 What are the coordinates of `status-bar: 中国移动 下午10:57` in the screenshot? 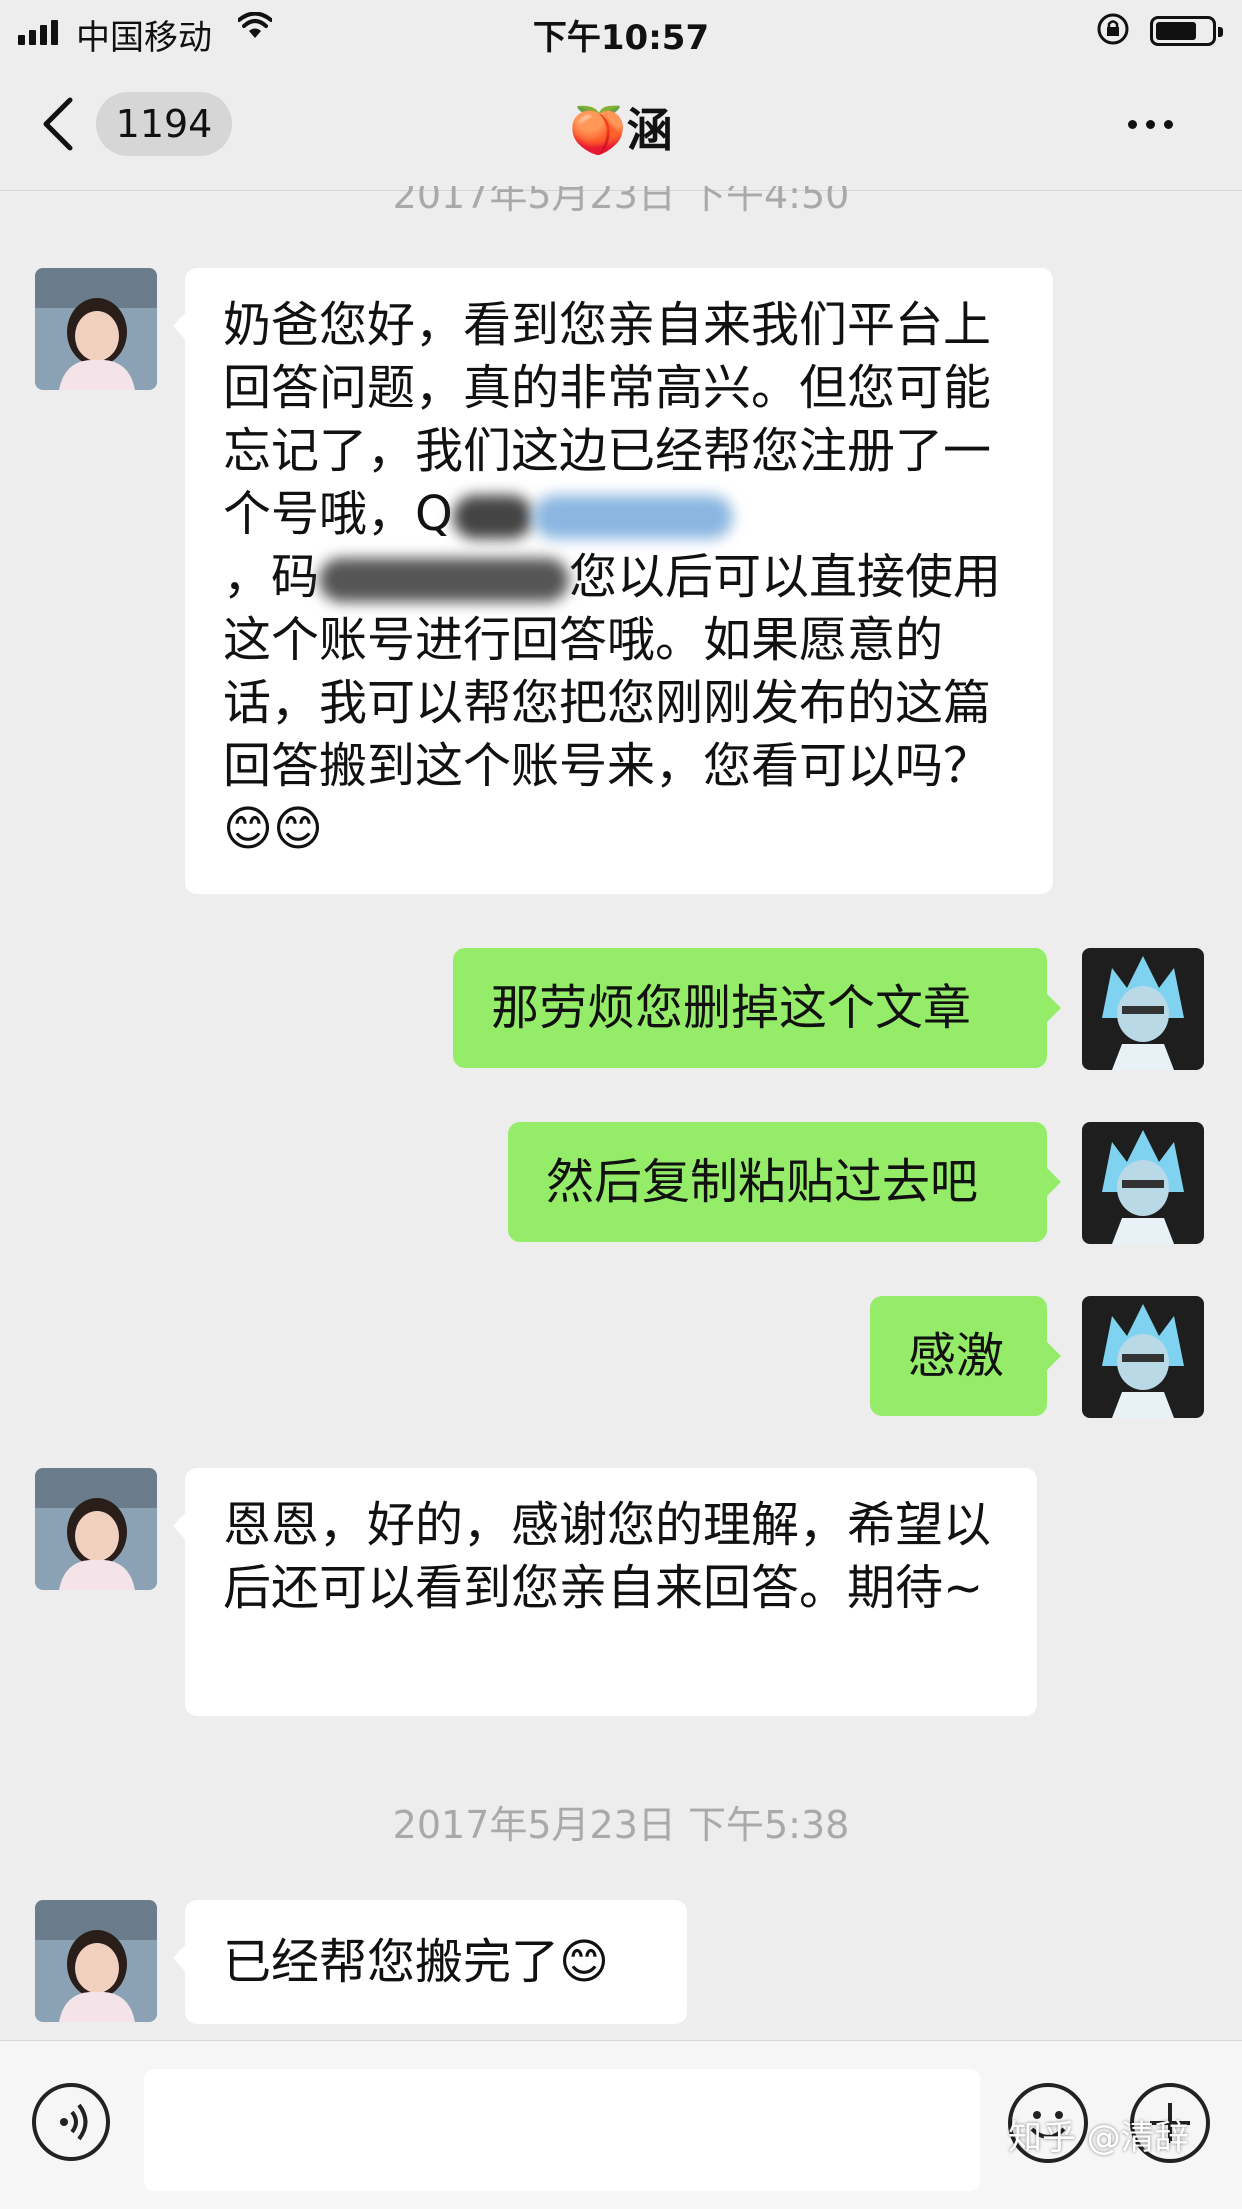 It's located at (621, 31).